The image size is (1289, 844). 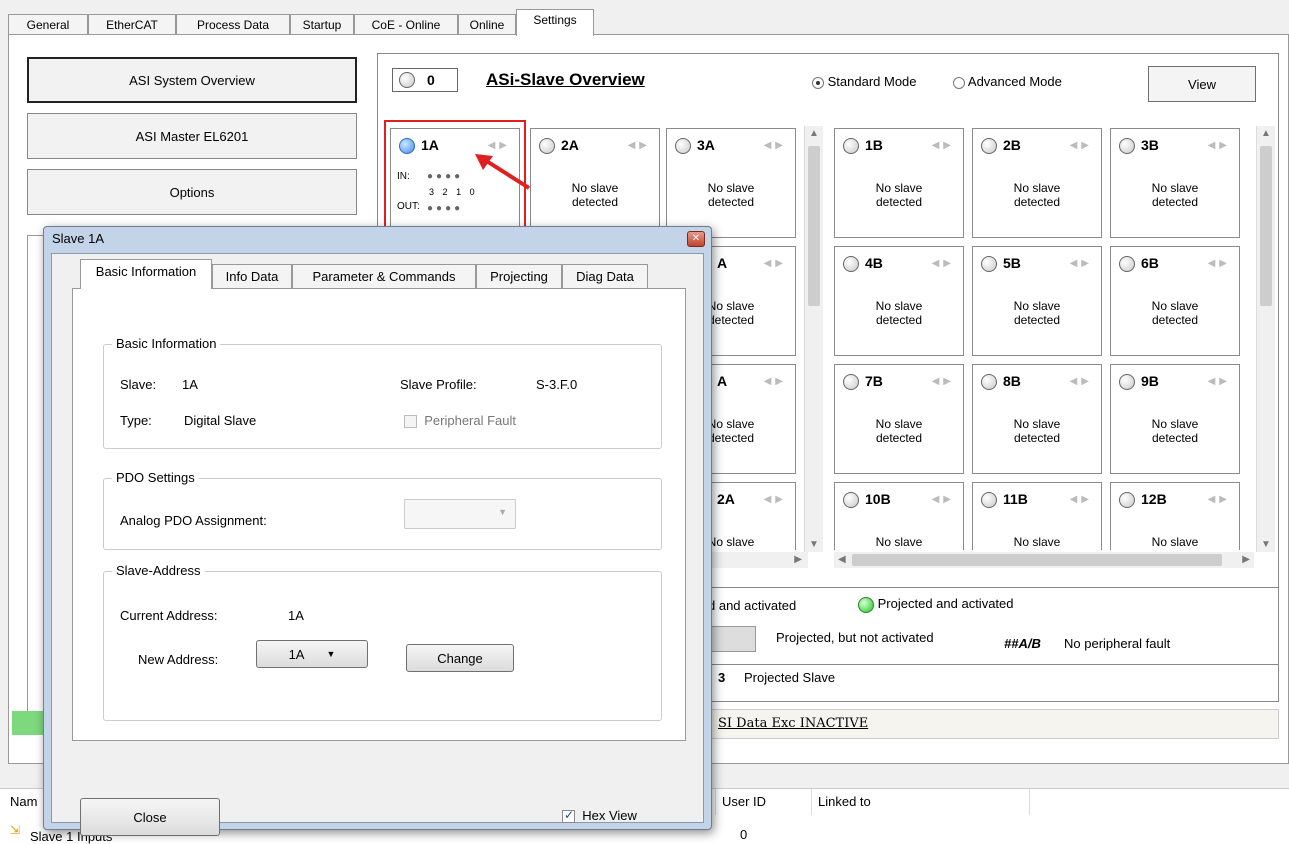 What do you see at coordinates (406, 24) in the screenshot?
I see `tab-coe-online: CoE - Online` at bounding box center [406, 24].